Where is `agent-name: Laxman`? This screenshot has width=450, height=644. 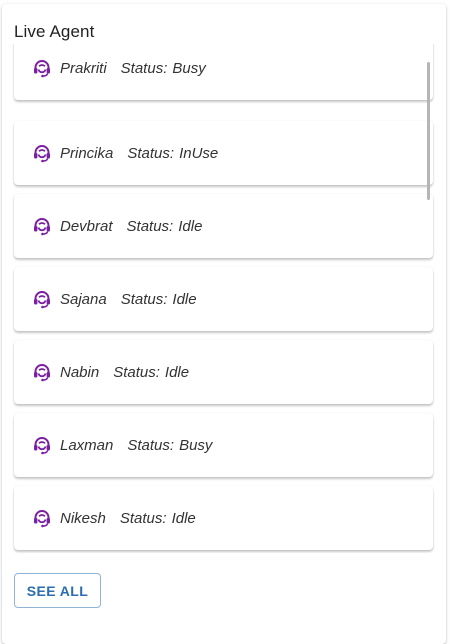
agent-name: Laxman is located at coordinates (87, 445).